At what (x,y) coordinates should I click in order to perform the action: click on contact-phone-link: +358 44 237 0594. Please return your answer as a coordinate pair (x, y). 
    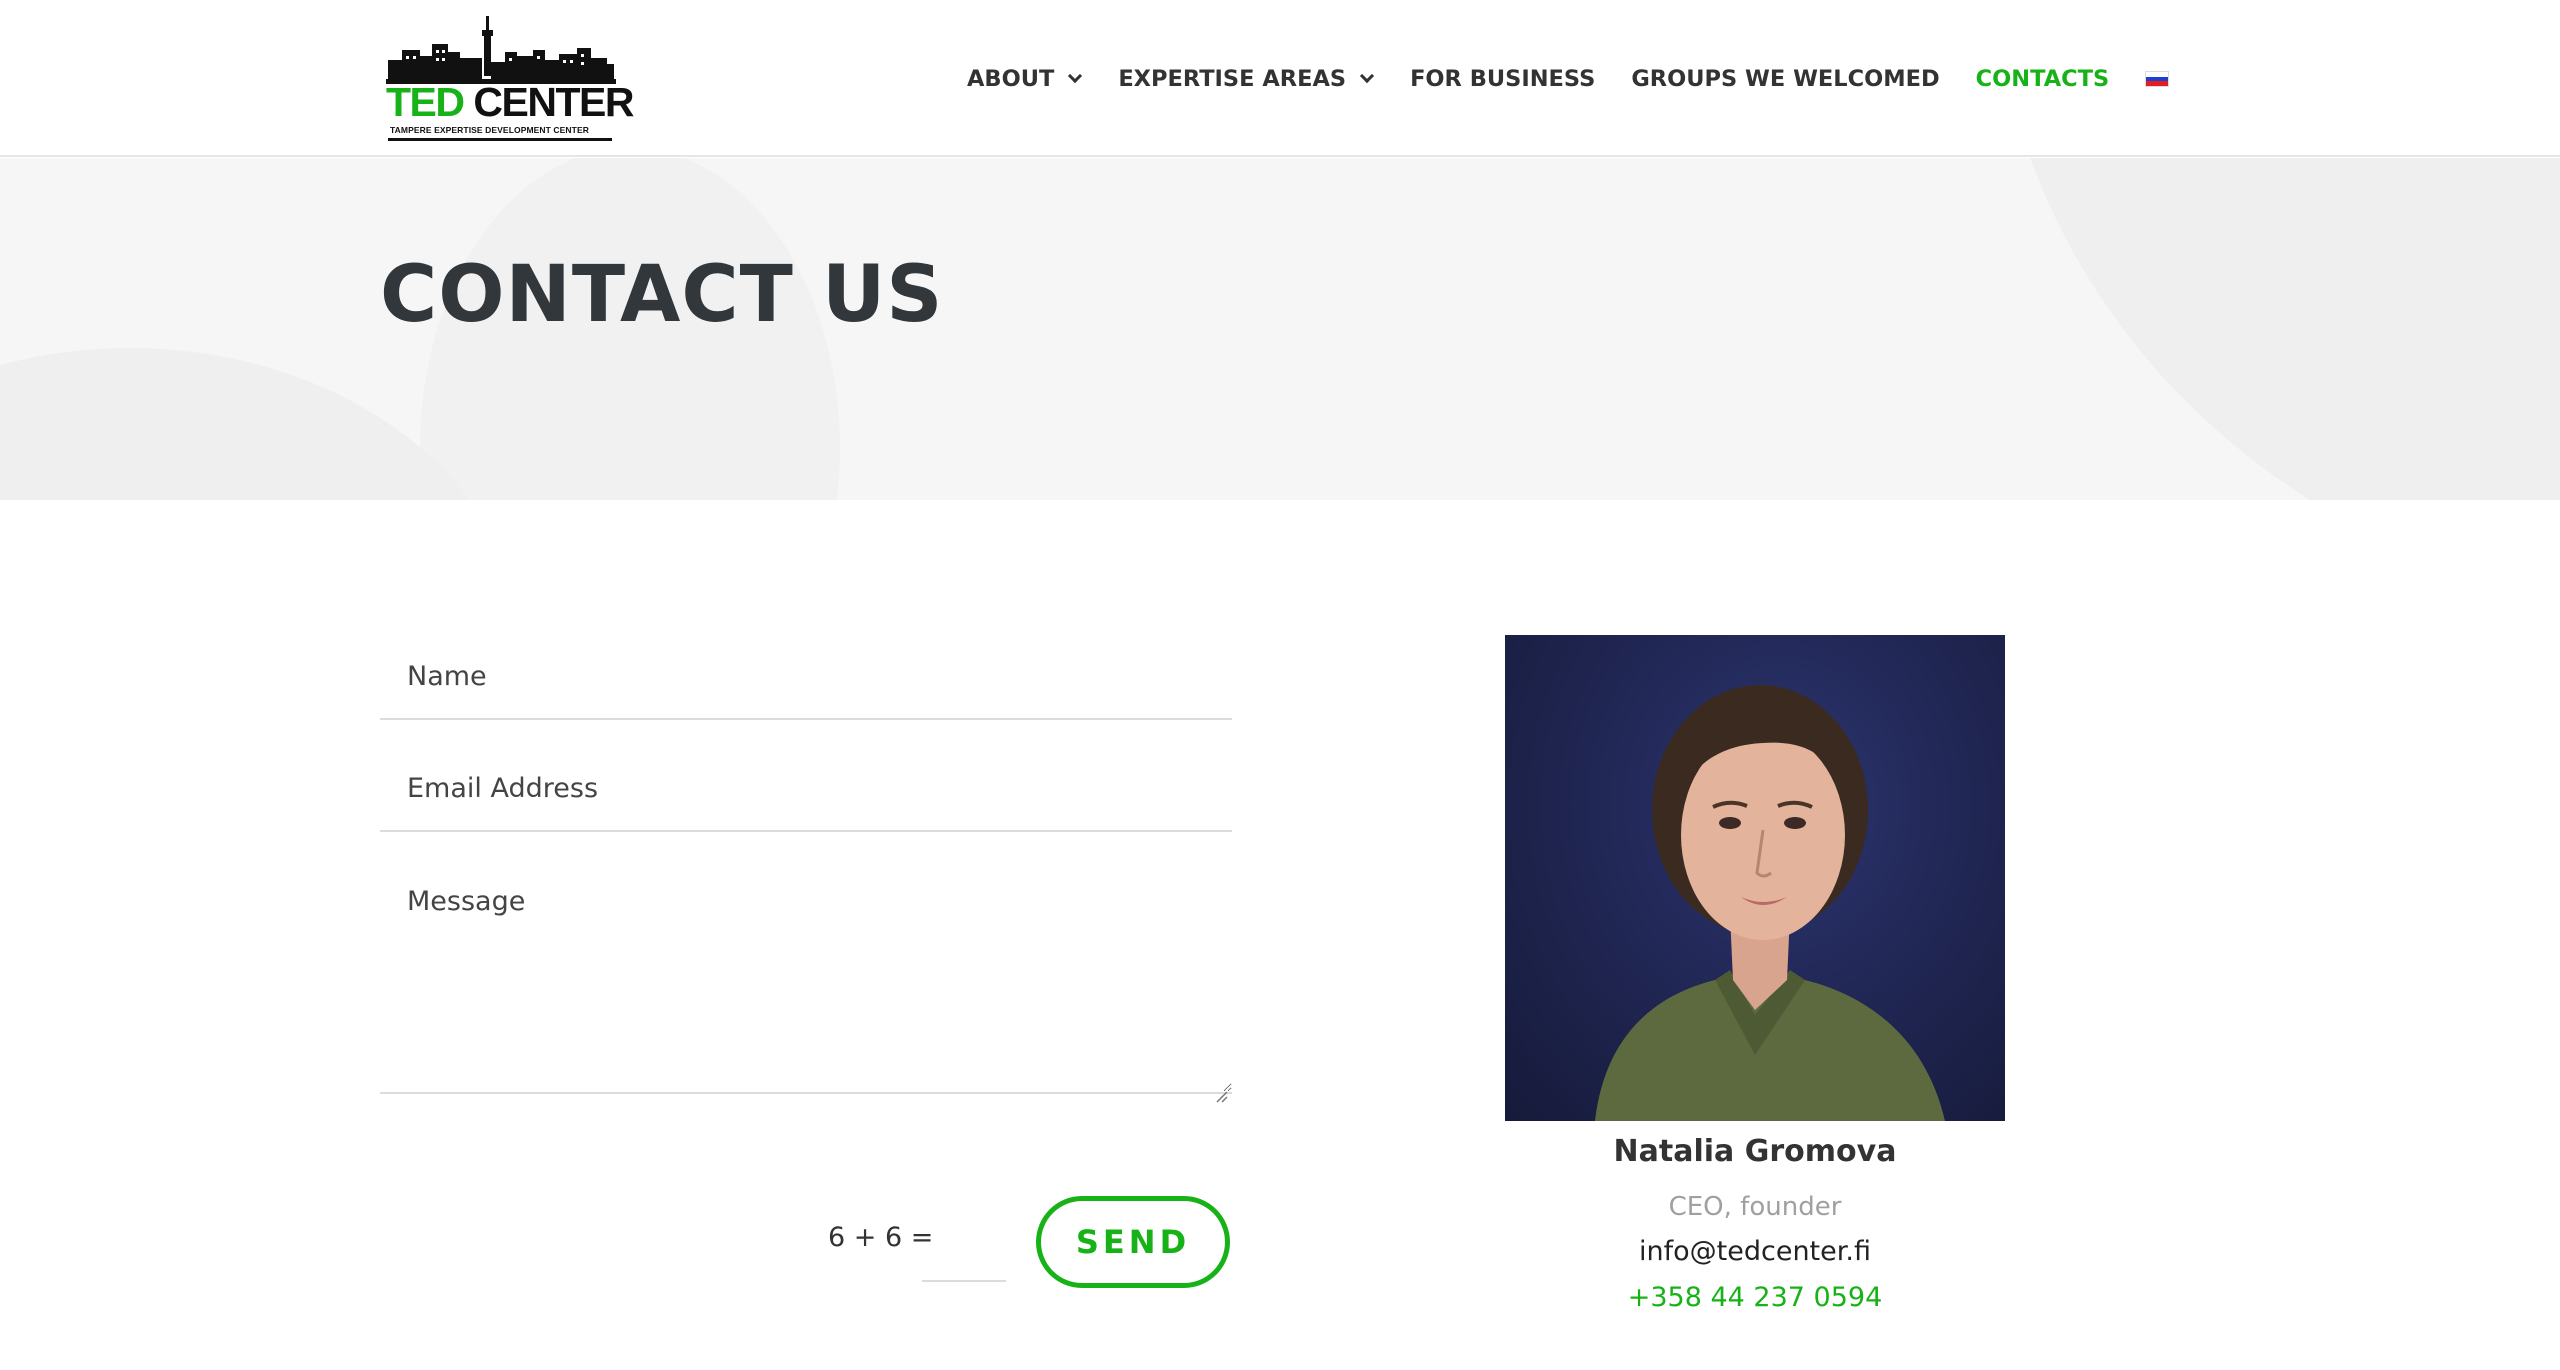
    Looking at the image, I should click on (1755, 1297).